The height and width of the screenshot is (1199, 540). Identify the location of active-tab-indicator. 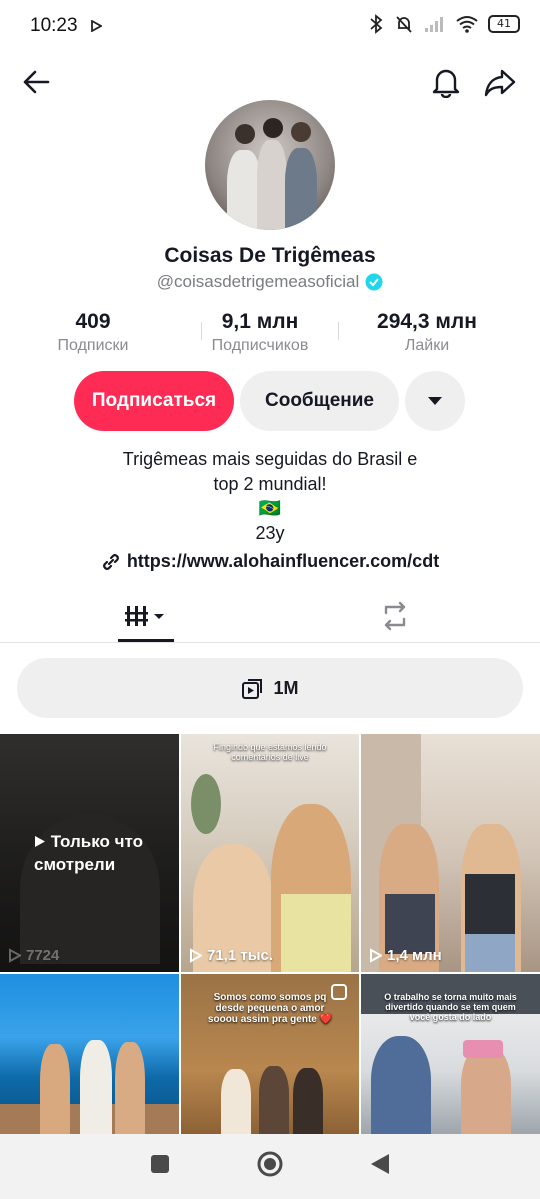
(146, 640).